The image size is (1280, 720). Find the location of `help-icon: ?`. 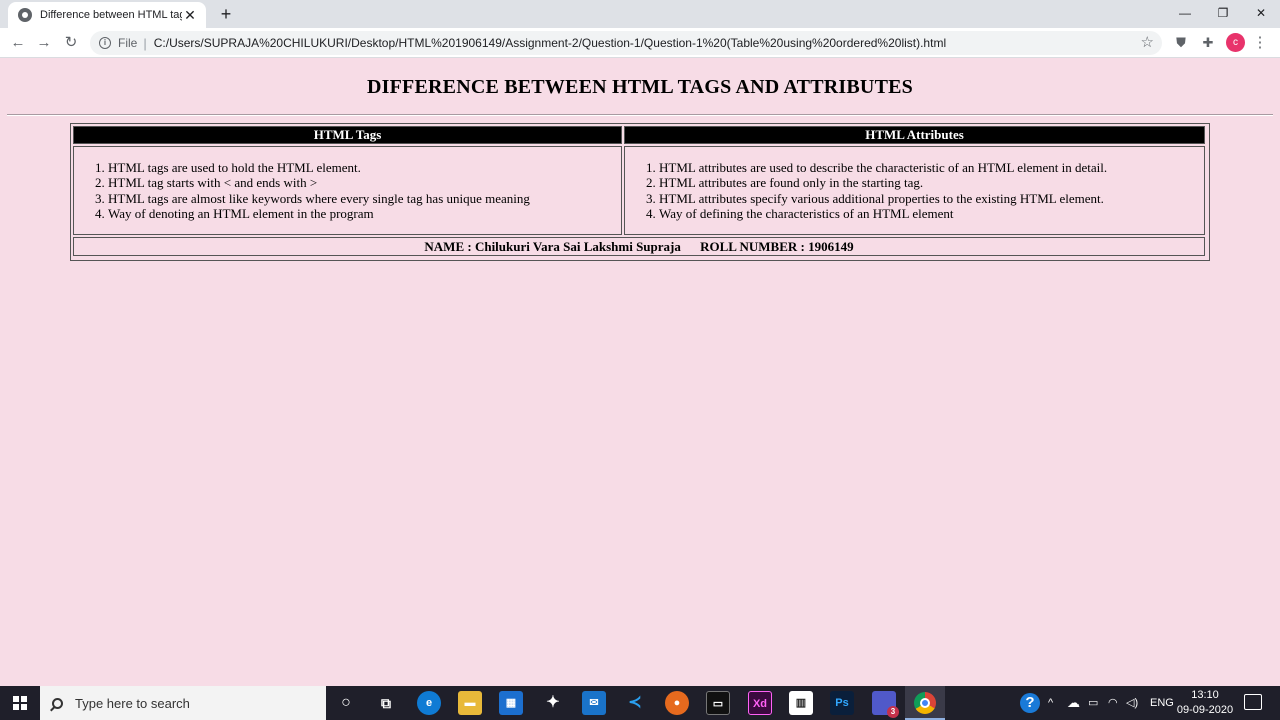

help-icon: ? is located at coordinates (1030, 703).